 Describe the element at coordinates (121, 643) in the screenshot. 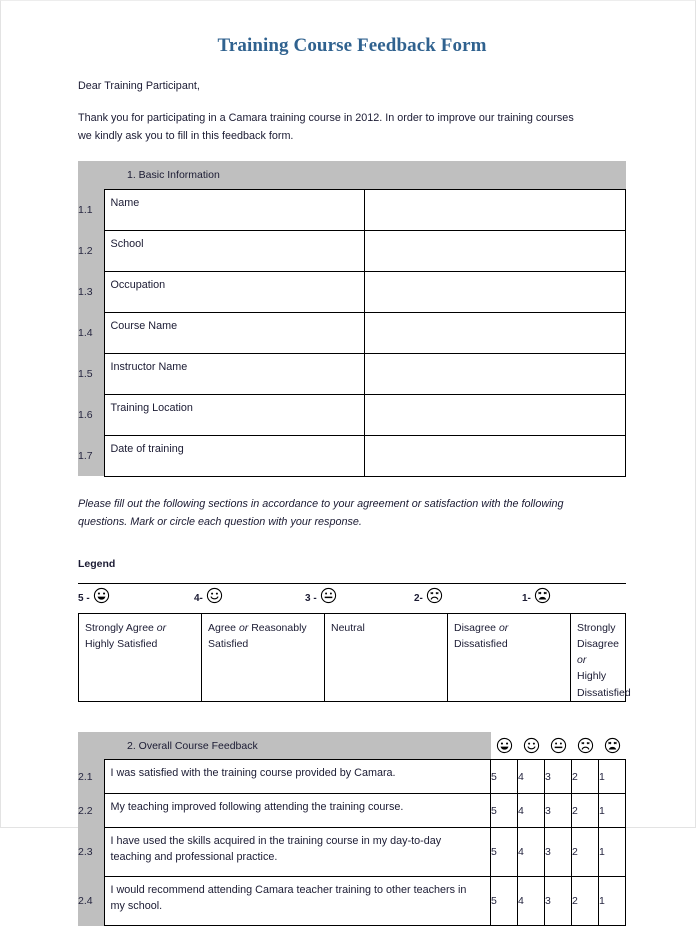

I see `legend-text-tail: Highly Satisfied` at that location.